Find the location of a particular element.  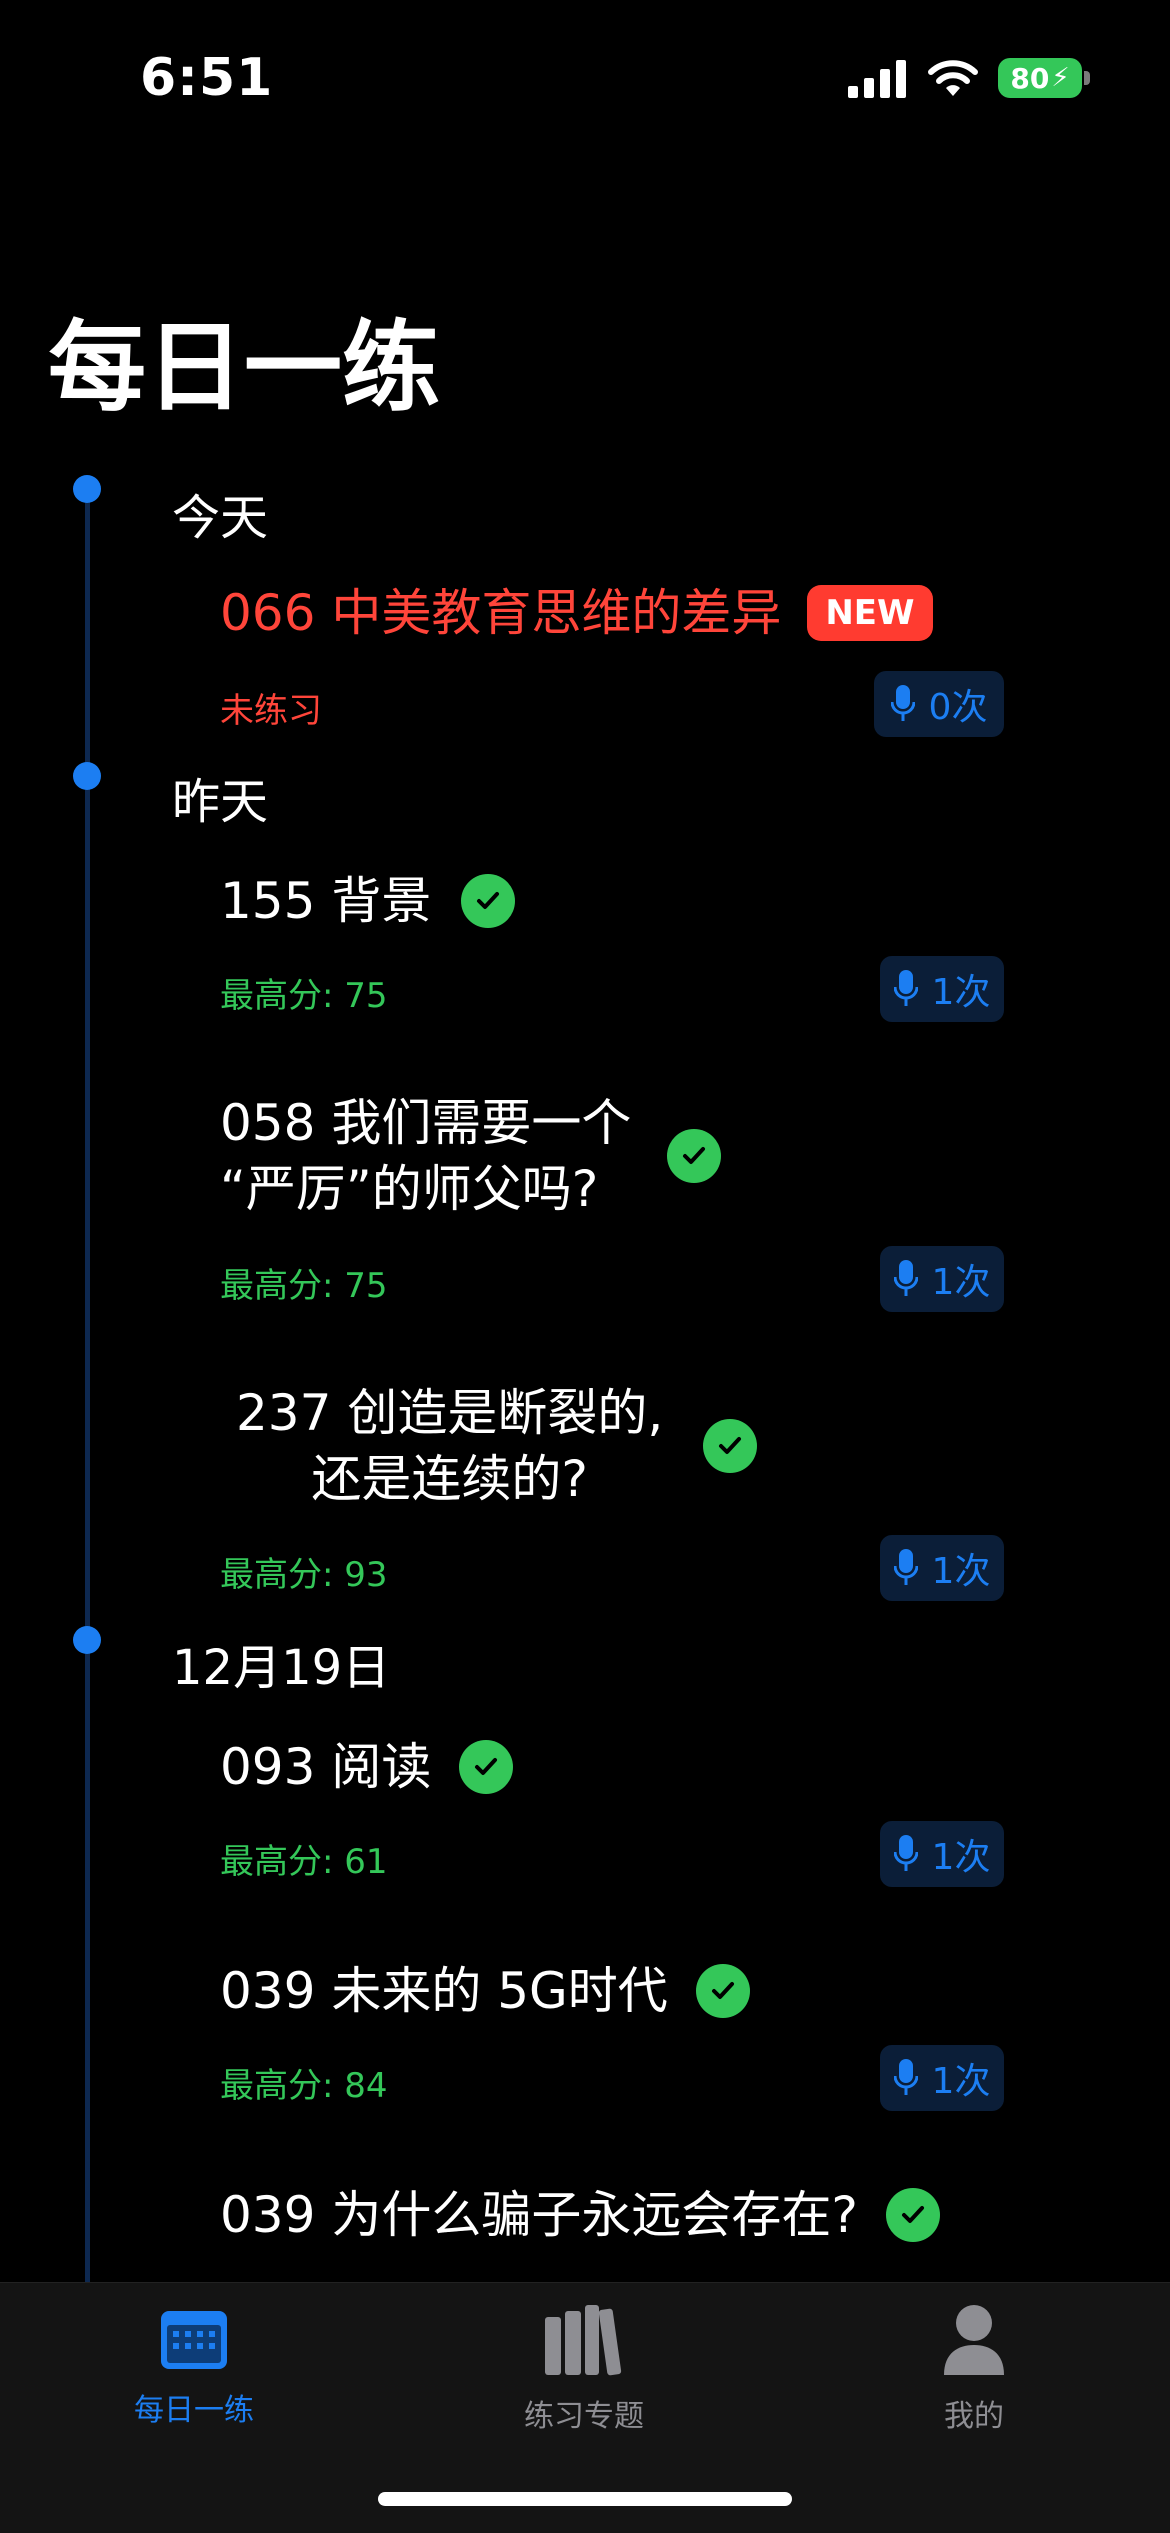

tab-label: 练习专题 is located at coordinates (584, 2416).